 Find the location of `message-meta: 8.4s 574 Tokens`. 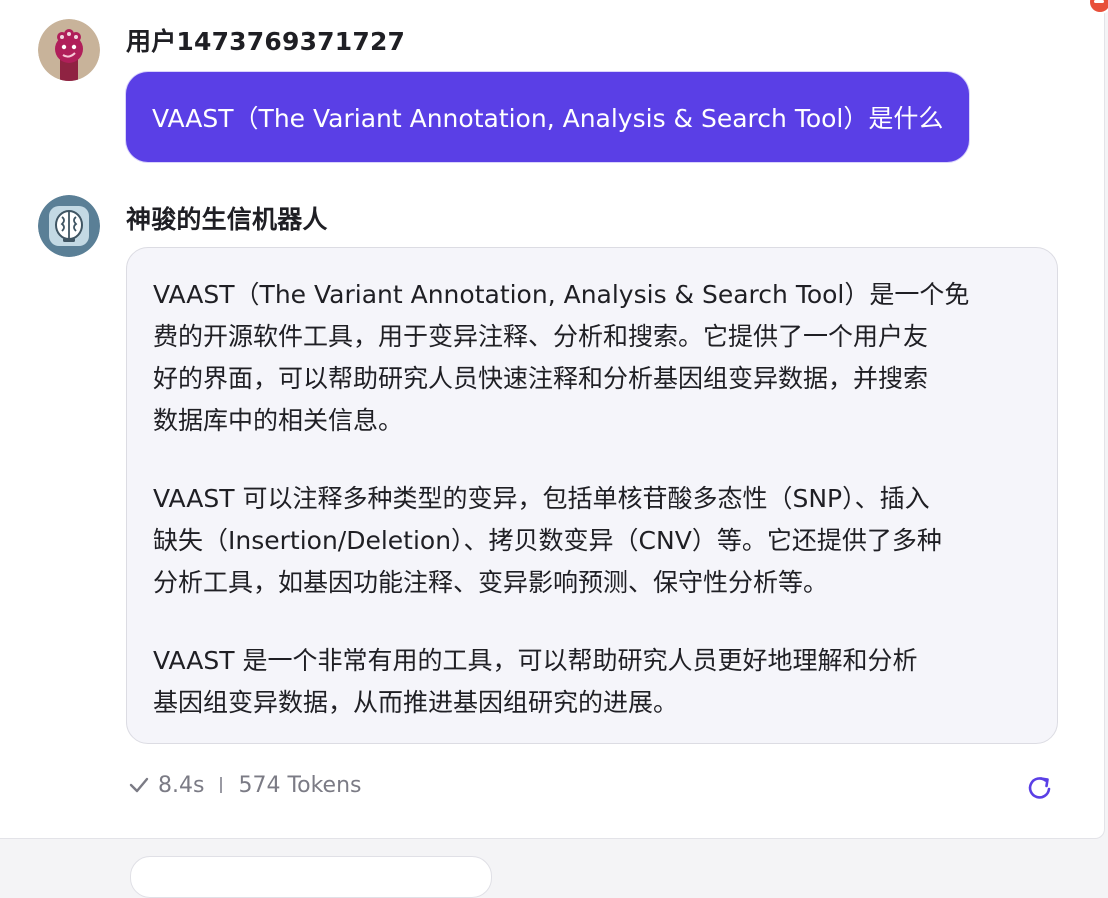

message-meta: 8.4s 574 Tokens is located at coordinates (244, 785).